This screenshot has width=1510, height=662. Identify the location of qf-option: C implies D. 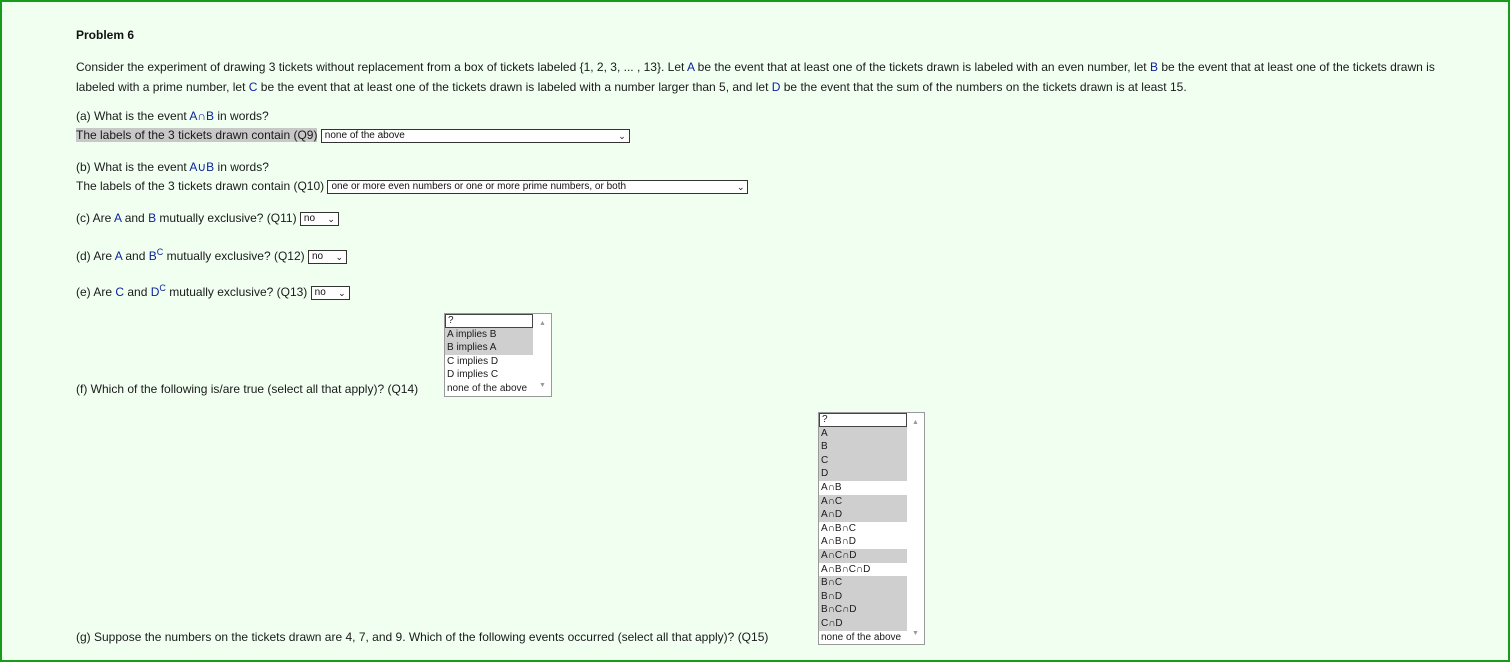
(489, 362).